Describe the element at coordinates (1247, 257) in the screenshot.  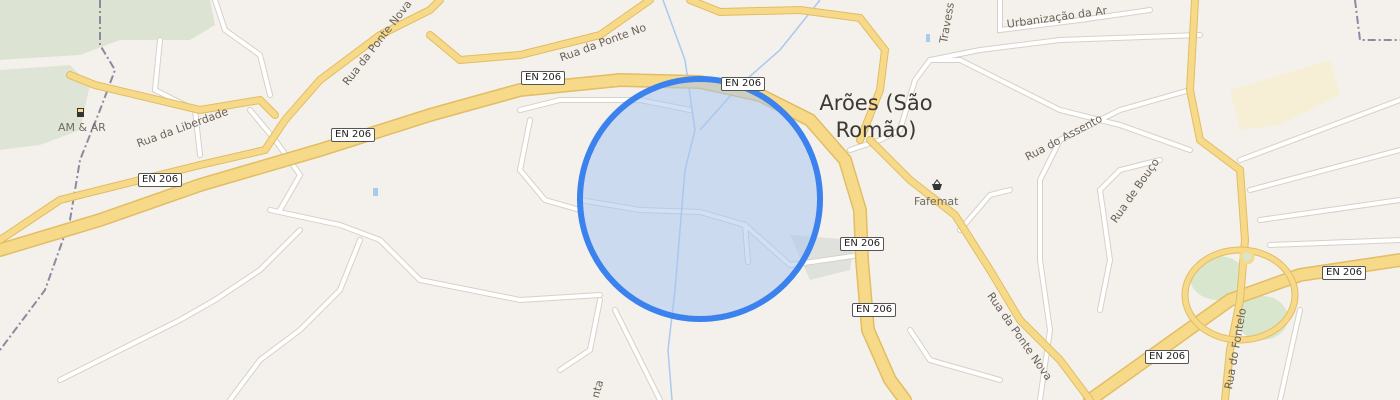
I see `mini-roundabout` at that location.